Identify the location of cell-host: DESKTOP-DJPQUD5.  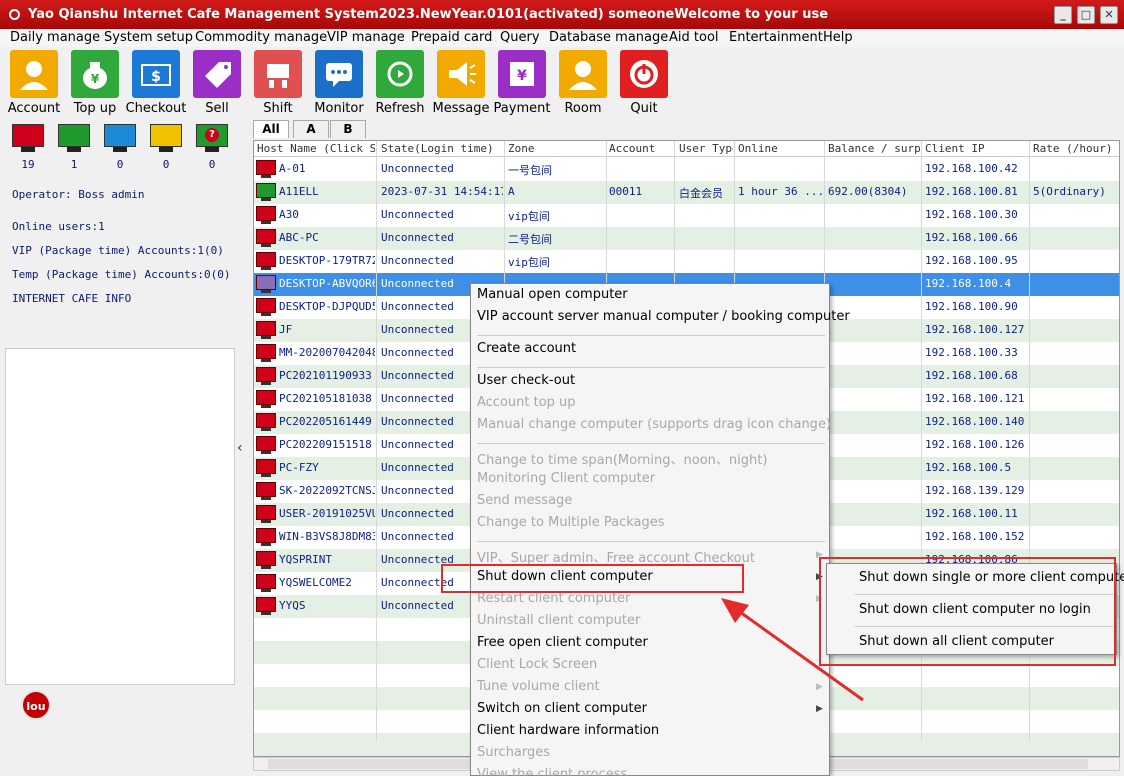
(327, 306).